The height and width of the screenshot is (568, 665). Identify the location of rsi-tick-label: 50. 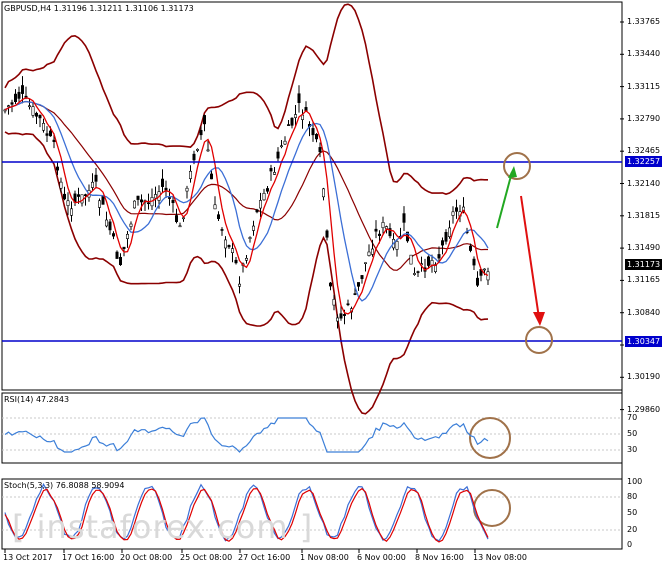
(632, 433).